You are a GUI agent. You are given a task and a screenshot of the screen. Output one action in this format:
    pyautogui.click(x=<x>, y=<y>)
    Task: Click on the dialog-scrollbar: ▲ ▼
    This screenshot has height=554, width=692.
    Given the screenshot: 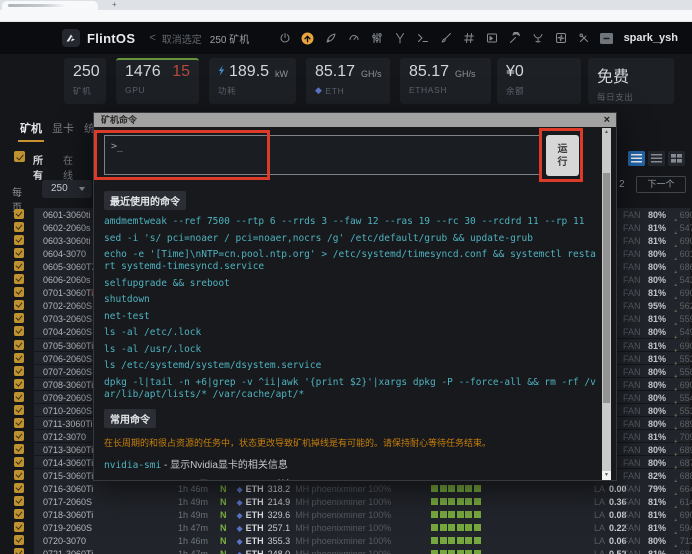 What is the action you would take?
    pyautogui.click(x=606, y=304)
    